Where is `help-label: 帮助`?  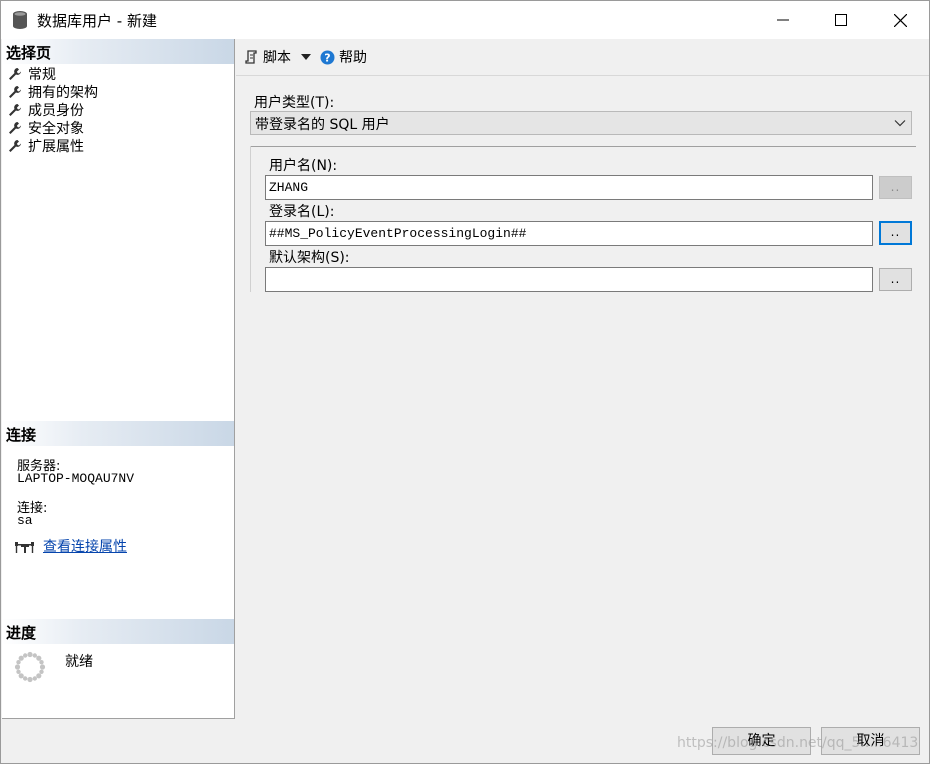 help-label: 帮助 is located at coordinates (353, 58).